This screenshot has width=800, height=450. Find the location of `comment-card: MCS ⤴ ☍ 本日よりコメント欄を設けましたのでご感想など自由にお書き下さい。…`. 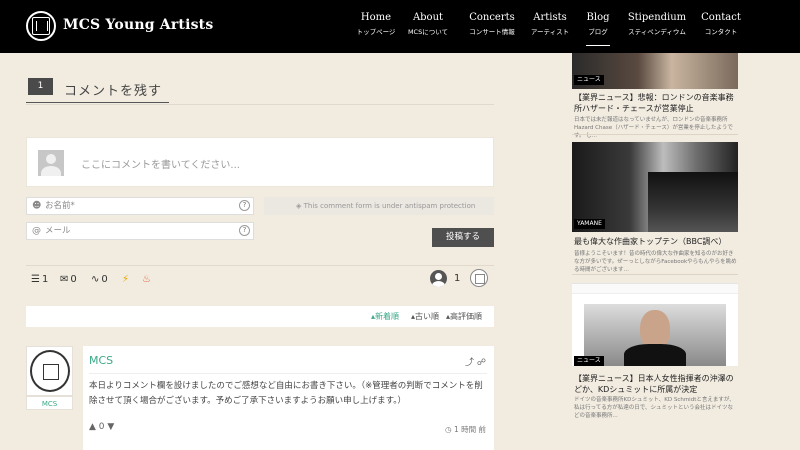

comment-card: MCS ⤴ ☍ 本日よりコメント欄を設けましたのでご感想など自由にお書き下さい。… is located at coordinates (288, 398).